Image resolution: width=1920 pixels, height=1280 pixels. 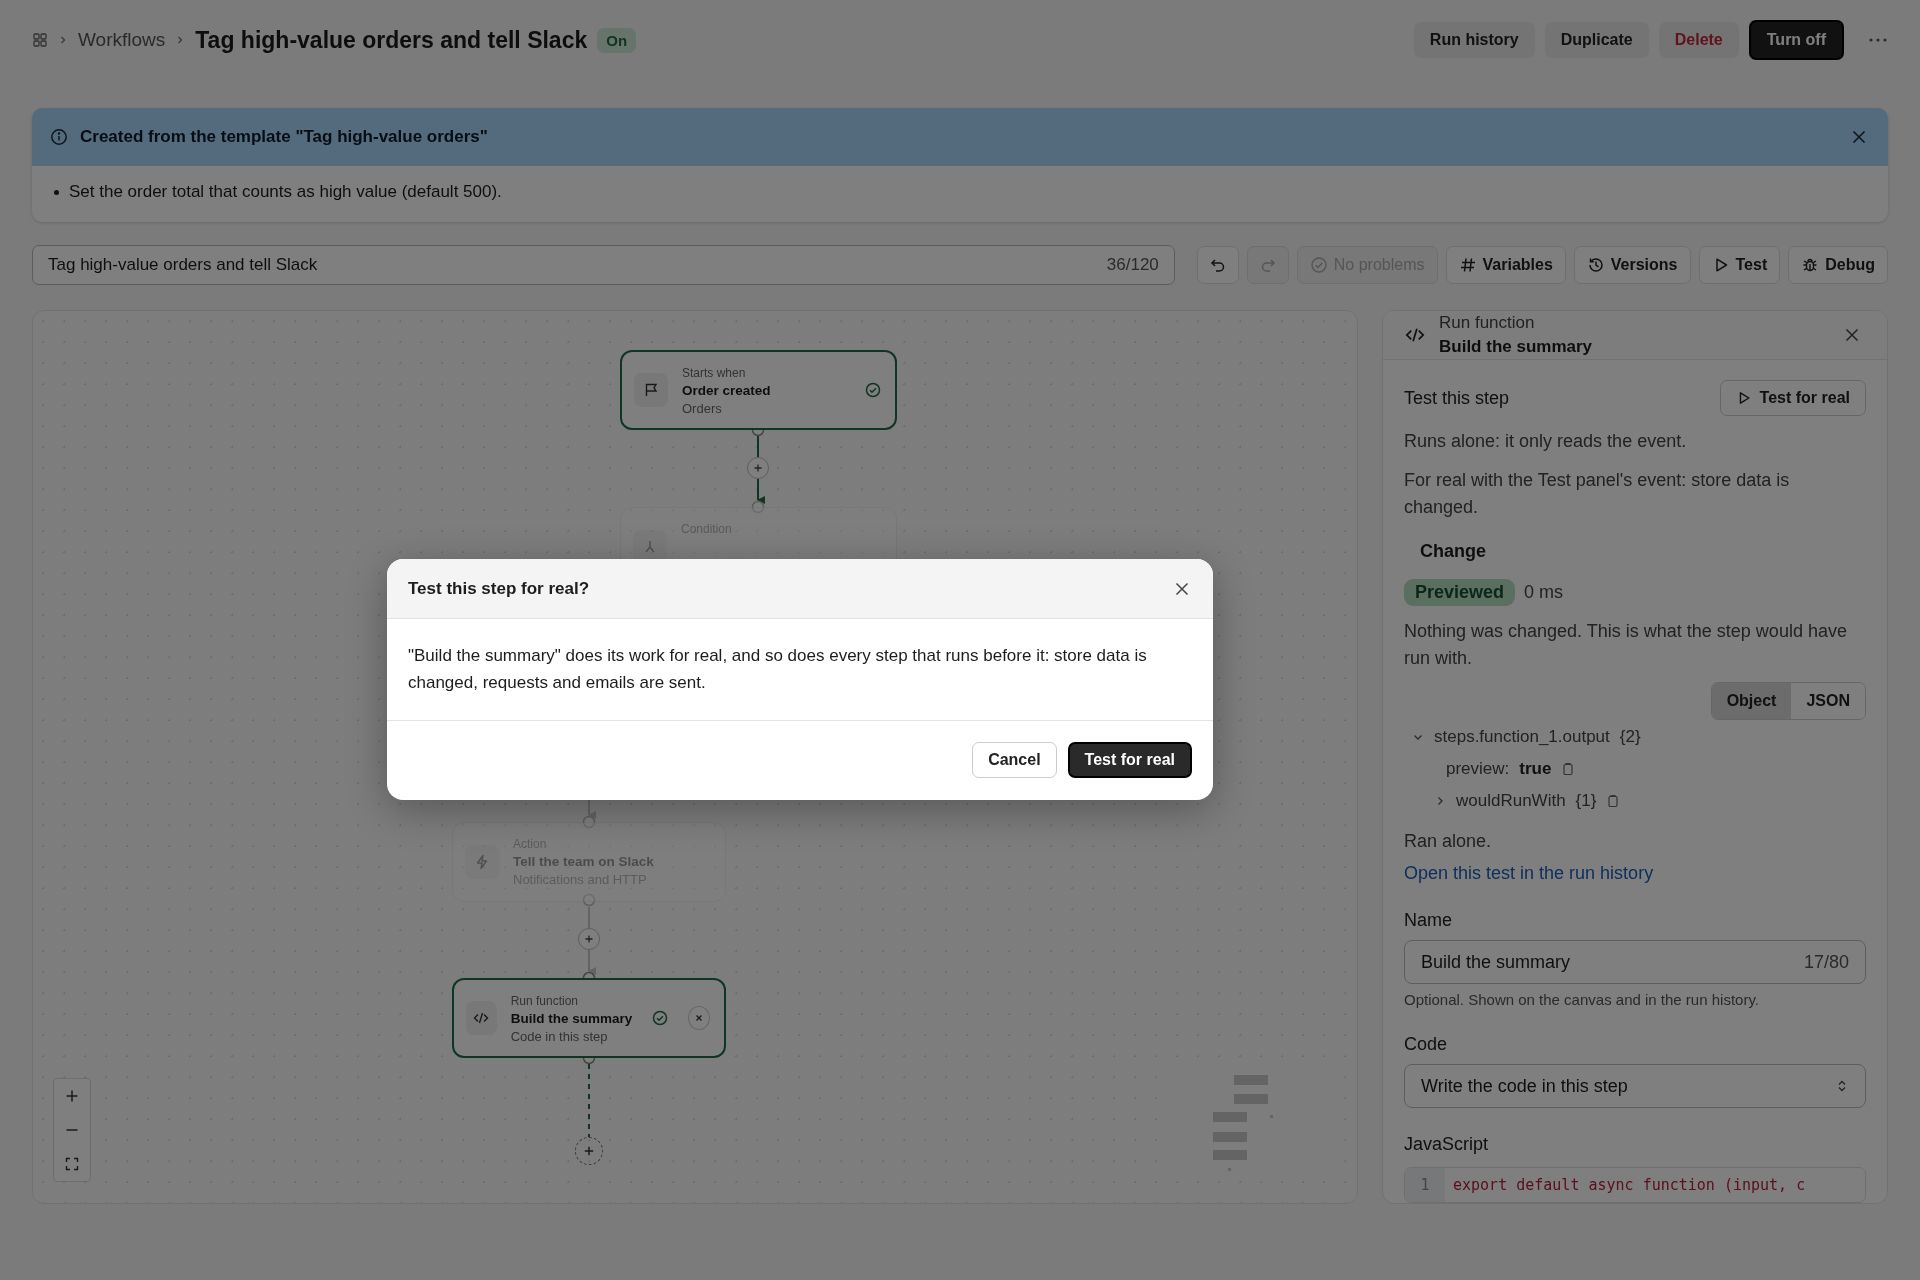 I want to click on name-input: Tag high-value orders and tell Slack 36/120, so click(x=603, y=265).